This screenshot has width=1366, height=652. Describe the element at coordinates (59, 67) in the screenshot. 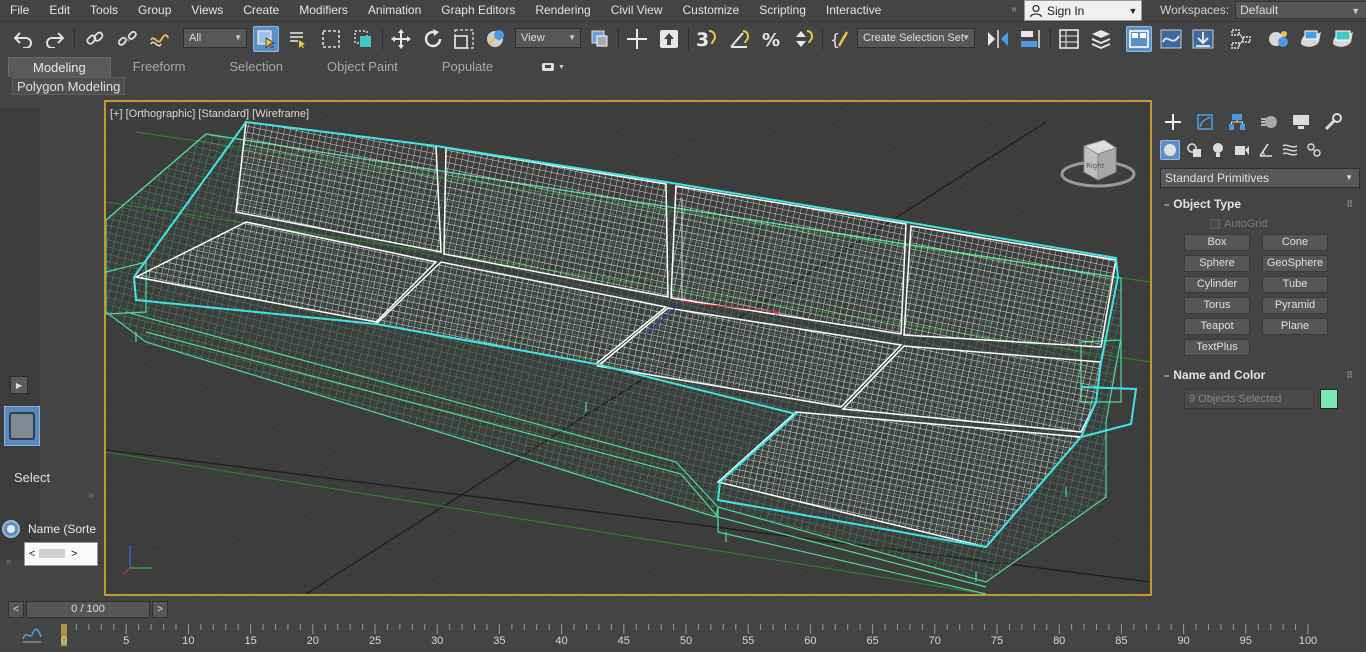

I see `tab-modeling: Modeling` at that location.